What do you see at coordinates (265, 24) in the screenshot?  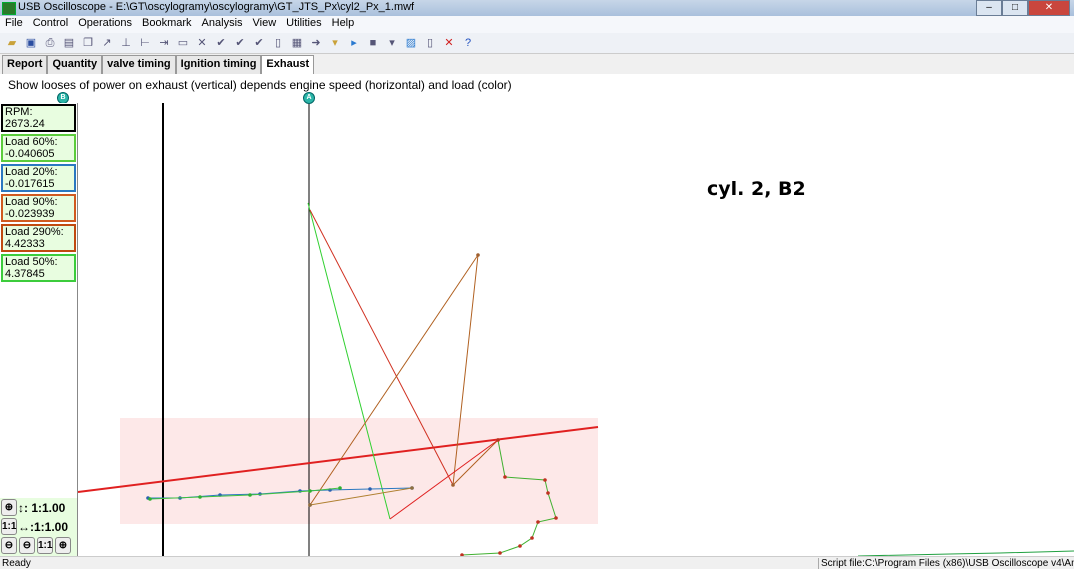 I see `menu-view: View` at bounding box center [265, 24].